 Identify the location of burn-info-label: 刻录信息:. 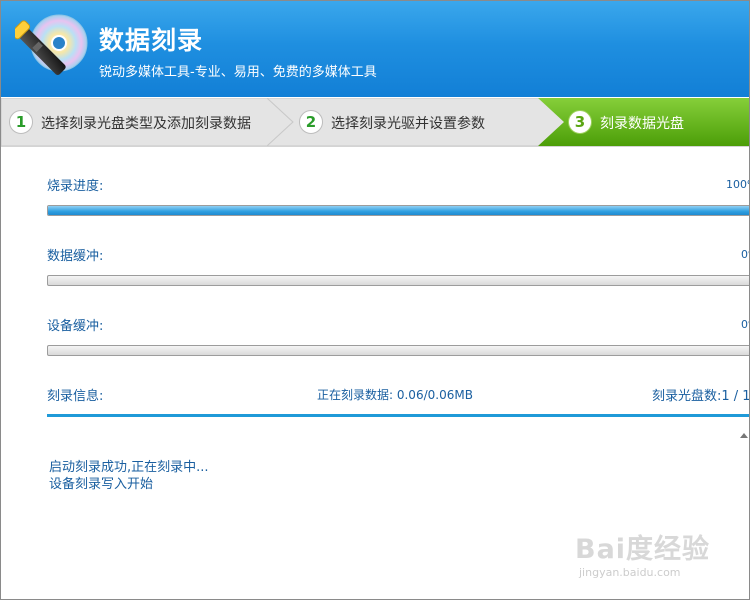
(75, 396).